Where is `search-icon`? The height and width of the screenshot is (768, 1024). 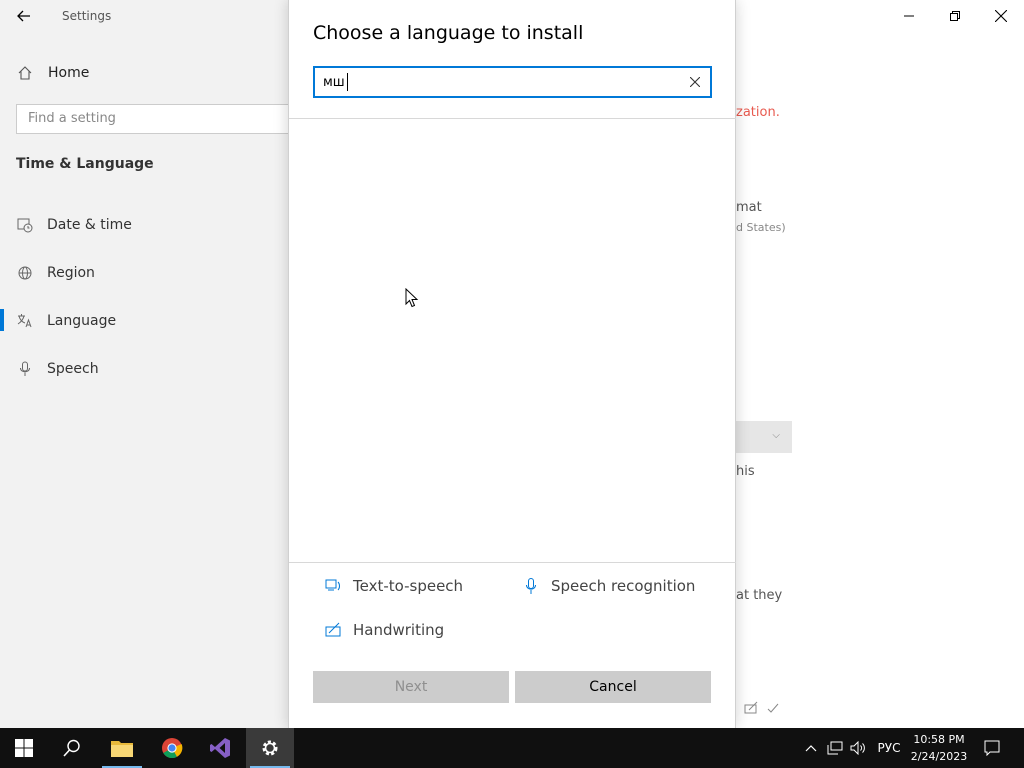
search-icon is located at coordinates (71, 748).